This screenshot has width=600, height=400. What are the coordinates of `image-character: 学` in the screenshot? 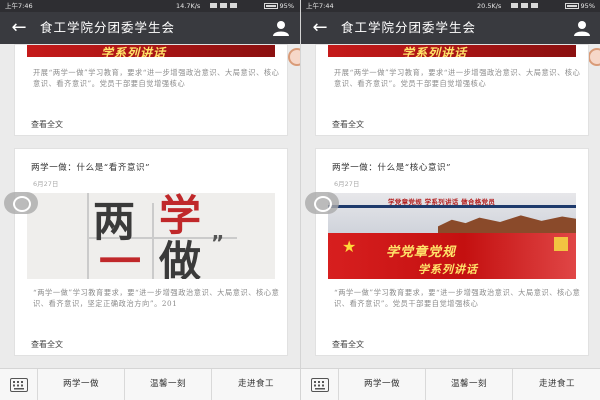 It's located at (180, 216).